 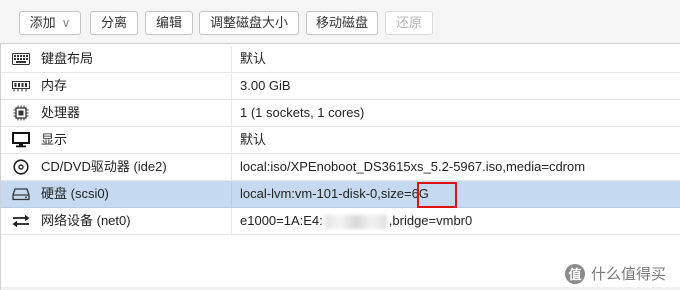 I want to click on revert-button: 还原, so click(x=409, y=23).